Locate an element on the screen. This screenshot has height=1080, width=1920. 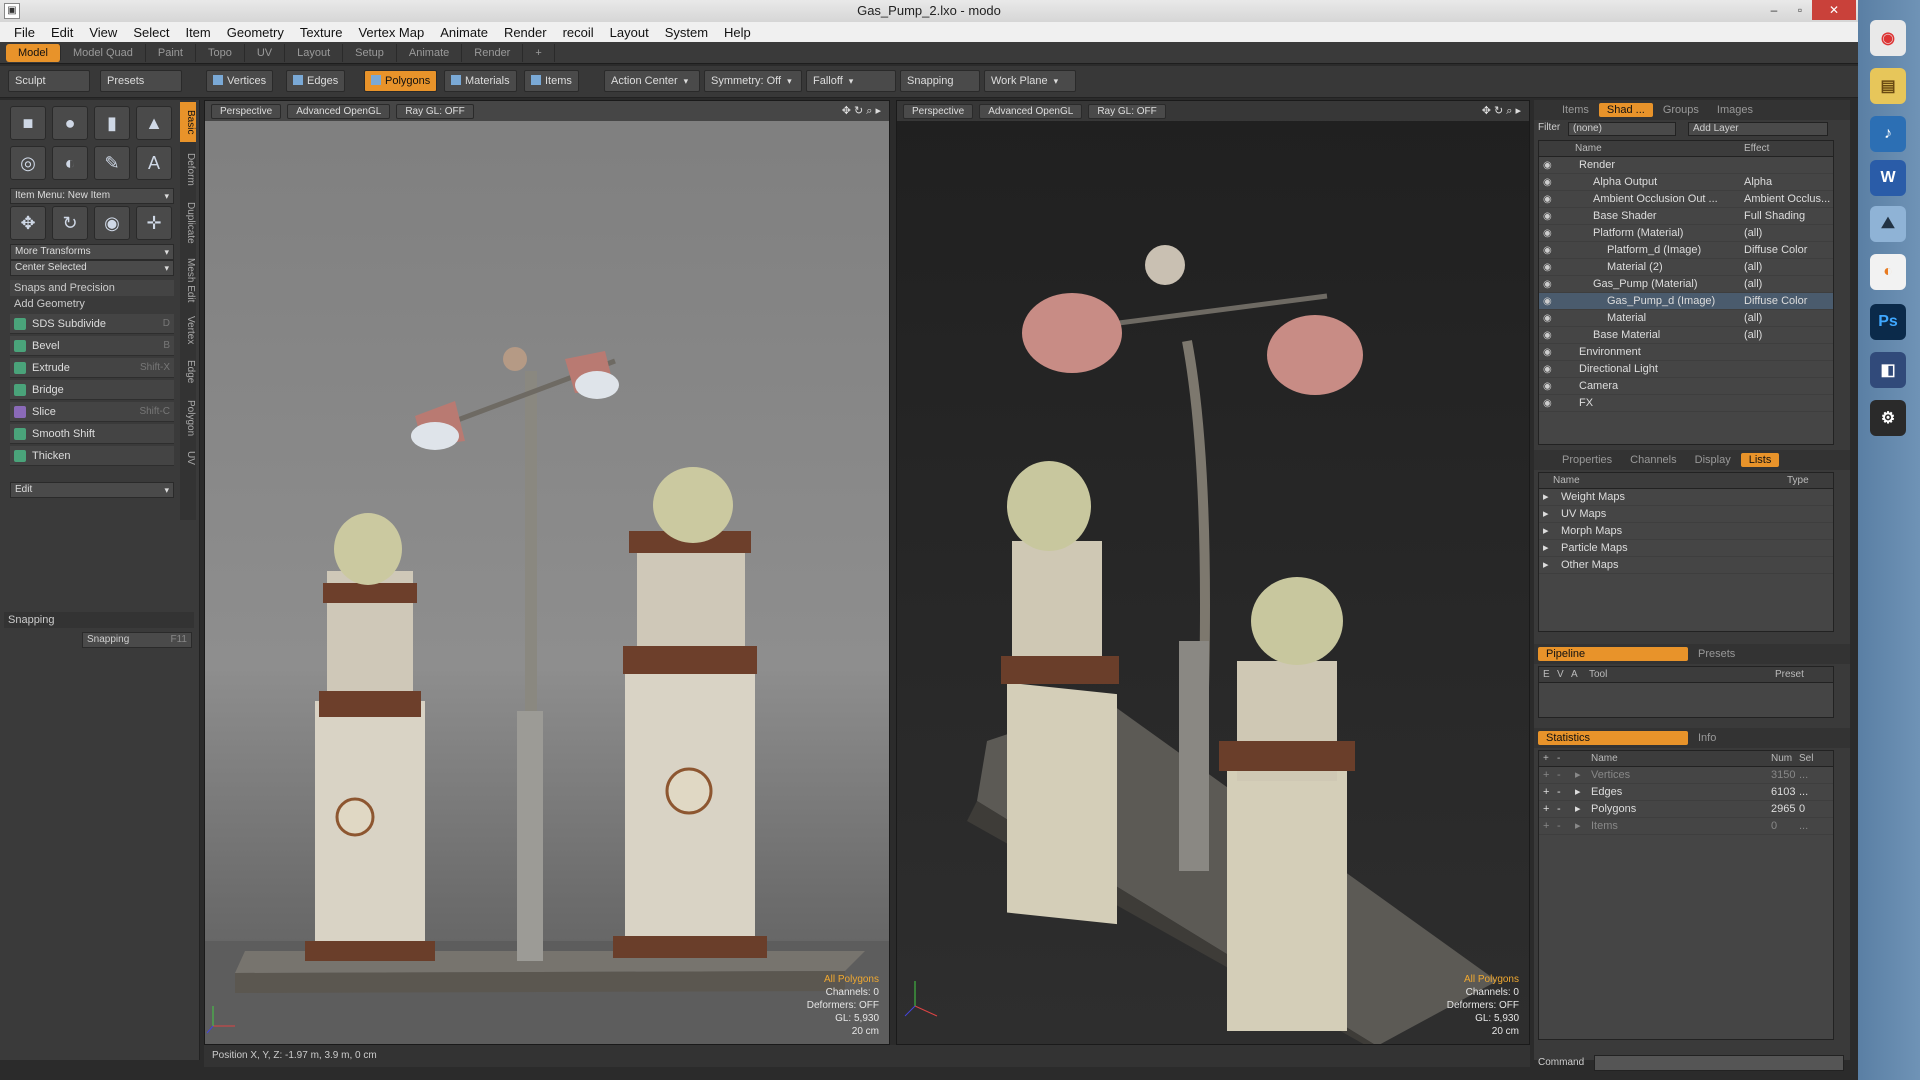
app-icon: ◧ is located at coordinates (1888, 370).